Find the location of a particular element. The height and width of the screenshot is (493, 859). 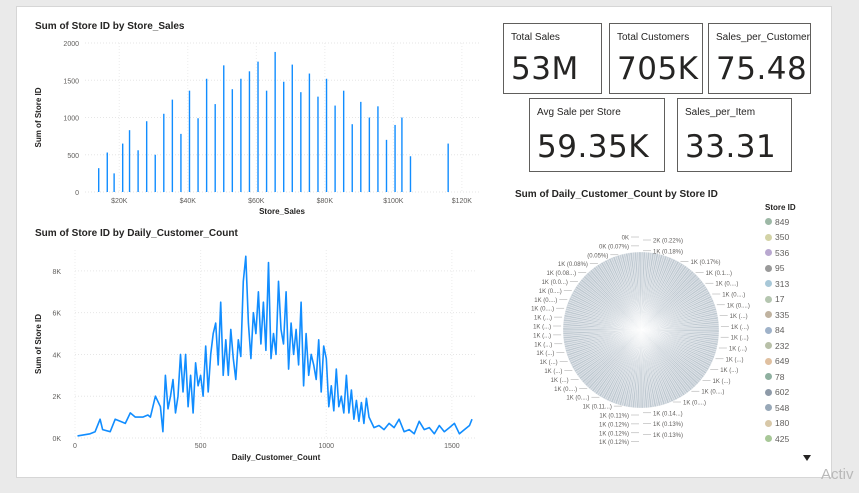

data-label: 0K (0.07%) is located at coordinates (614, 247).